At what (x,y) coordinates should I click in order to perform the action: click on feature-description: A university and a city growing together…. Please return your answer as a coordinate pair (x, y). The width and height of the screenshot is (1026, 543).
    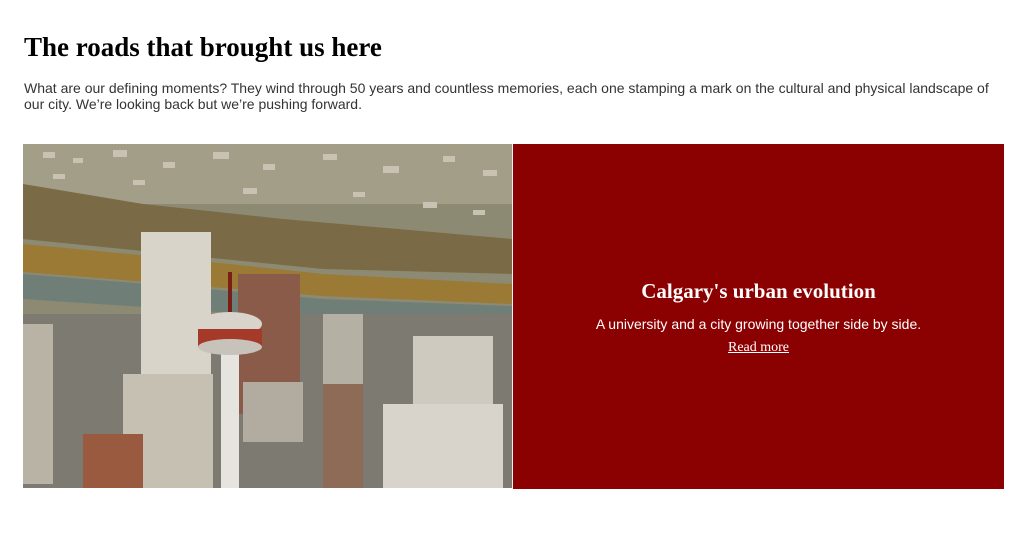
    Looking at the image, I should click on (758, 323).